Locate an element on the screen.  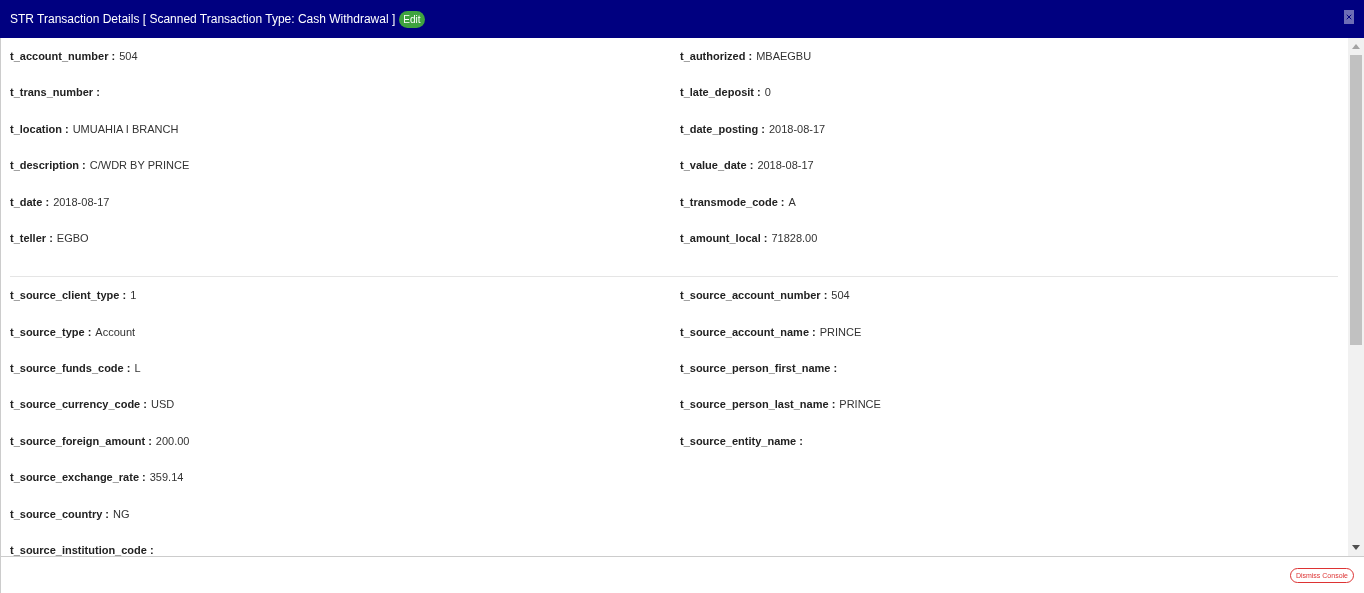
field-label: t_source_person_last_name : is located at coordinates (758, 405).